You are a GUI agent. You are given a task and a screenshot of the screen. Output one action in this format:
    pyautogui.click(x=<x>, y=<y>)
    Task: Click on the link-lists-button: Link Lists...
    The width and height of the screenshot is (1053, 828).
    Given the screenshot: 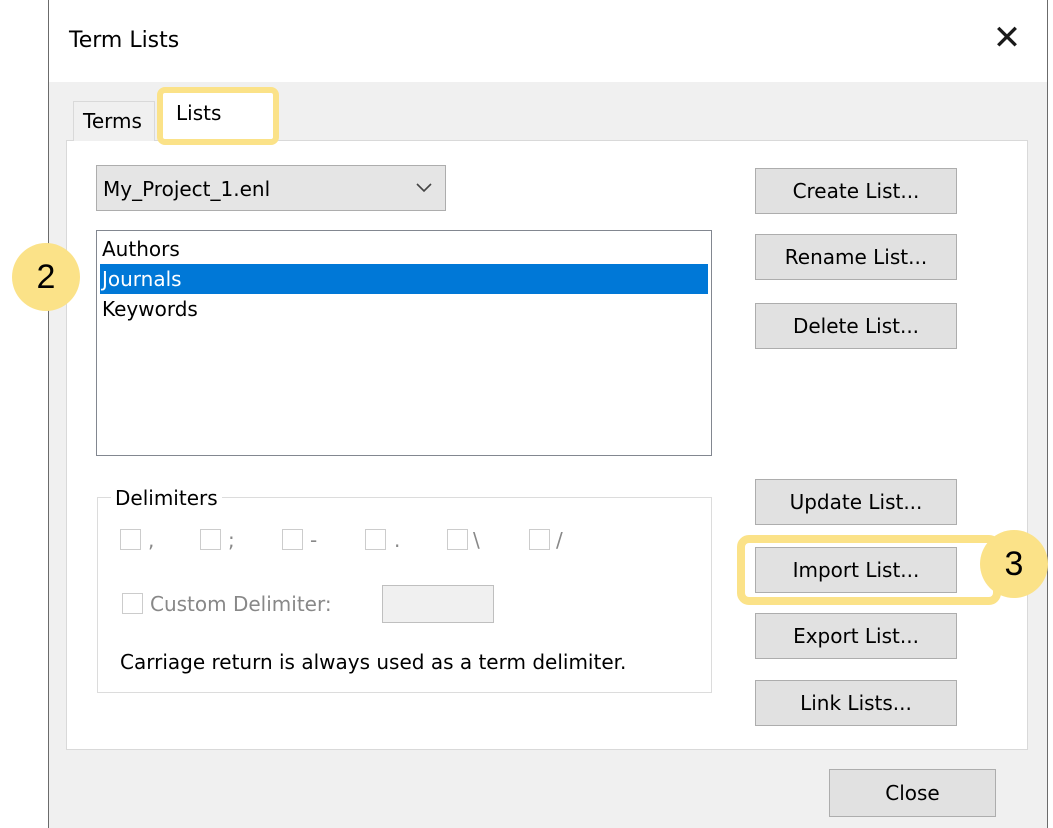 What is the action you would take?
    pyautogui.click(x=856, y=703)
    